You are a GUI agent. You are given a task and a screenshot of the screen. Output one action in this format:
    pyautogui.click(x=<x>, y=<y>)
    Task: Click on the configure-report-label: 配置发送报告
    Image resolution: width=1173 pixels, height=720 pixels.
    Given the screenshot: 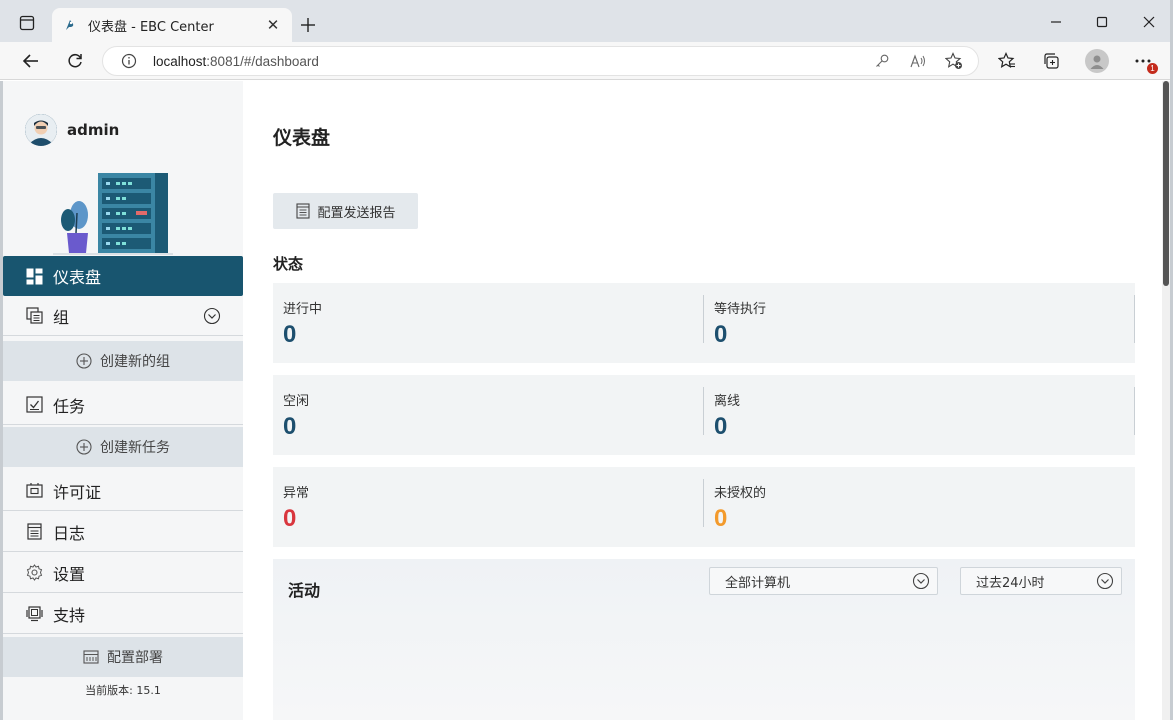 What is the action you would take?
    pyautogui.click(x=356, y=213)
    